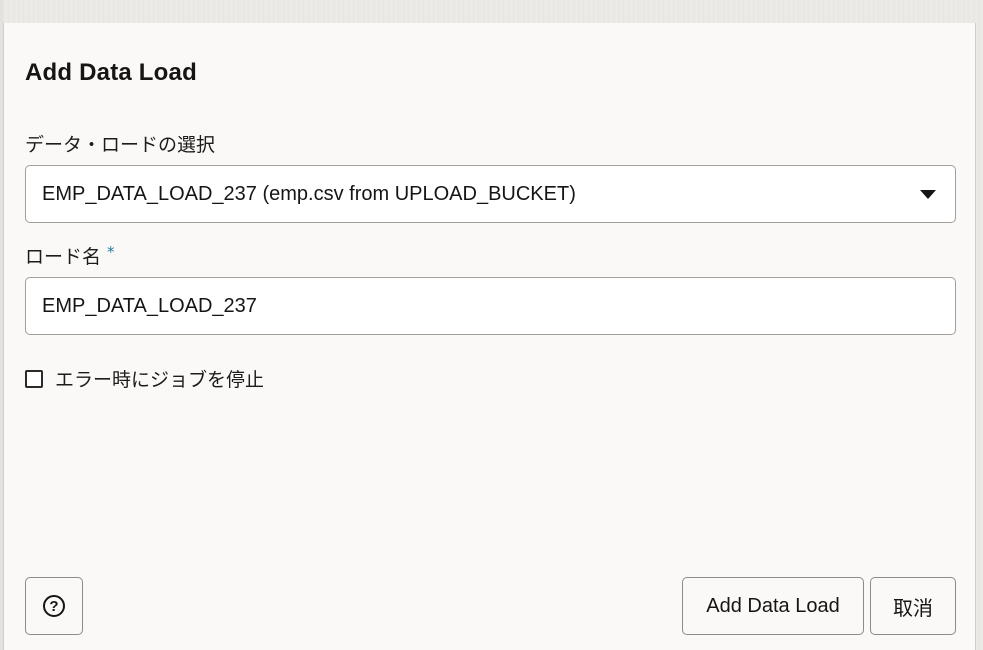 The image size is (983, 650). What do you see at coordinates (928, 194) in the screenshot?
I see `chevron-down-icon` at bounding box center [928, 194].